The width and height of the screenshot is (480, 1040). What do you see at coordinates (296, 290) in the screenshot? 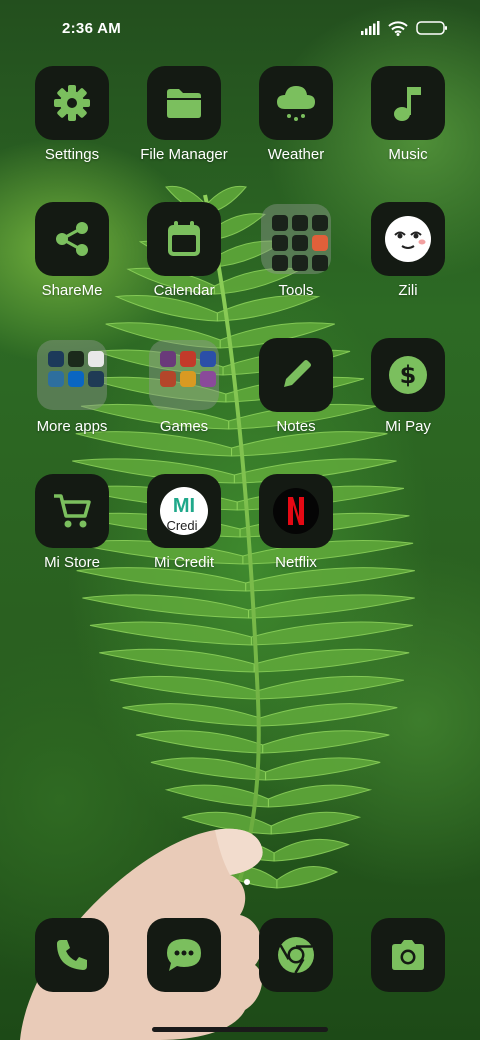
I see `app-label: Tools` at bounding box center [296, 290].